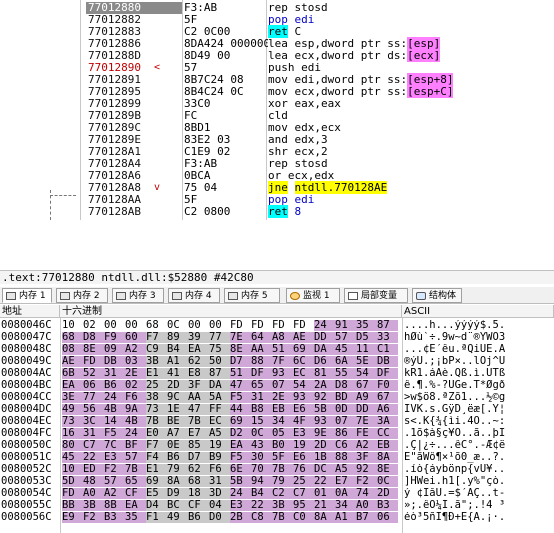 Image resolution: width=554 pixels, height=533 pixels. What do you see at coordinates (177, 457) in the screenshot?
I see `dump-byte: B6` at bounding box center [177, 457].